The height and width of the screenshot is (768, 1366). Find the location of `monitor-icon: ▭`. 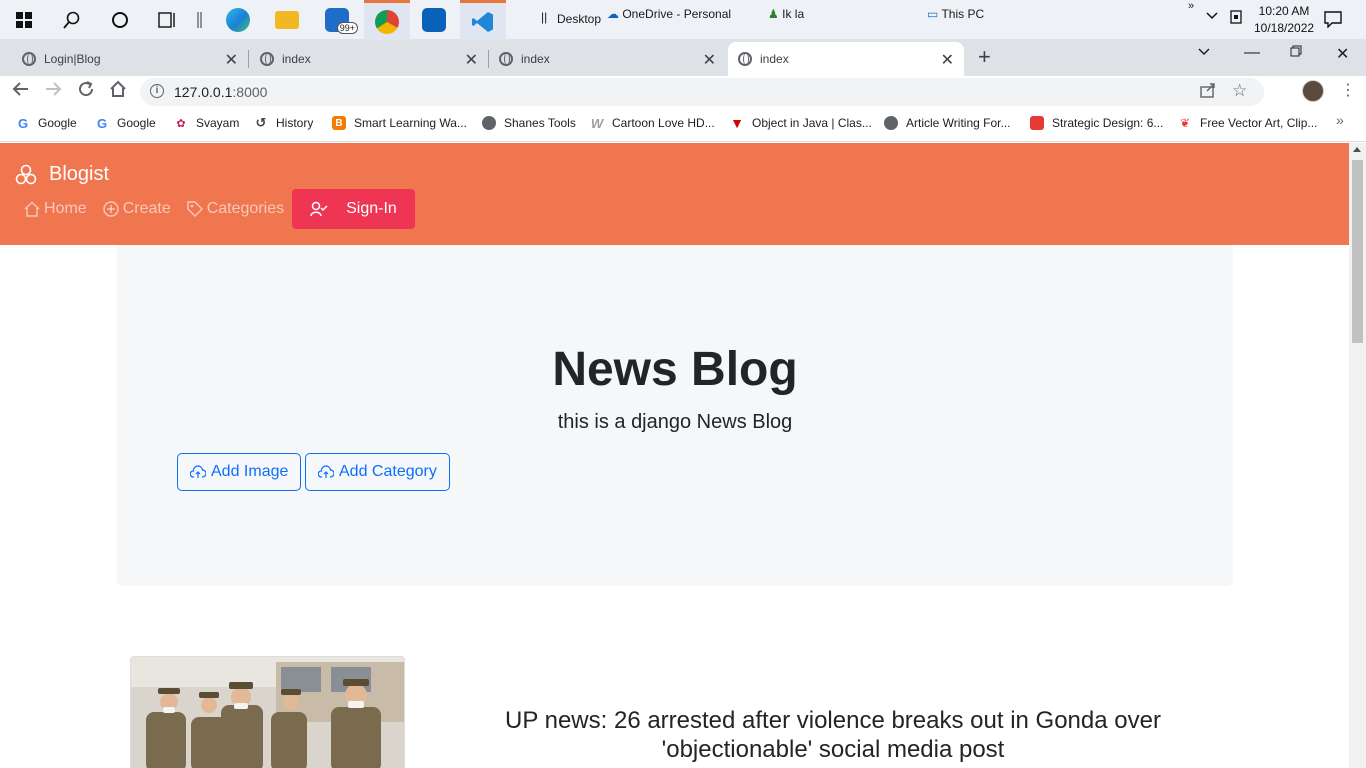

monitor-icon: ▭ is located at coordinates (933, 14).